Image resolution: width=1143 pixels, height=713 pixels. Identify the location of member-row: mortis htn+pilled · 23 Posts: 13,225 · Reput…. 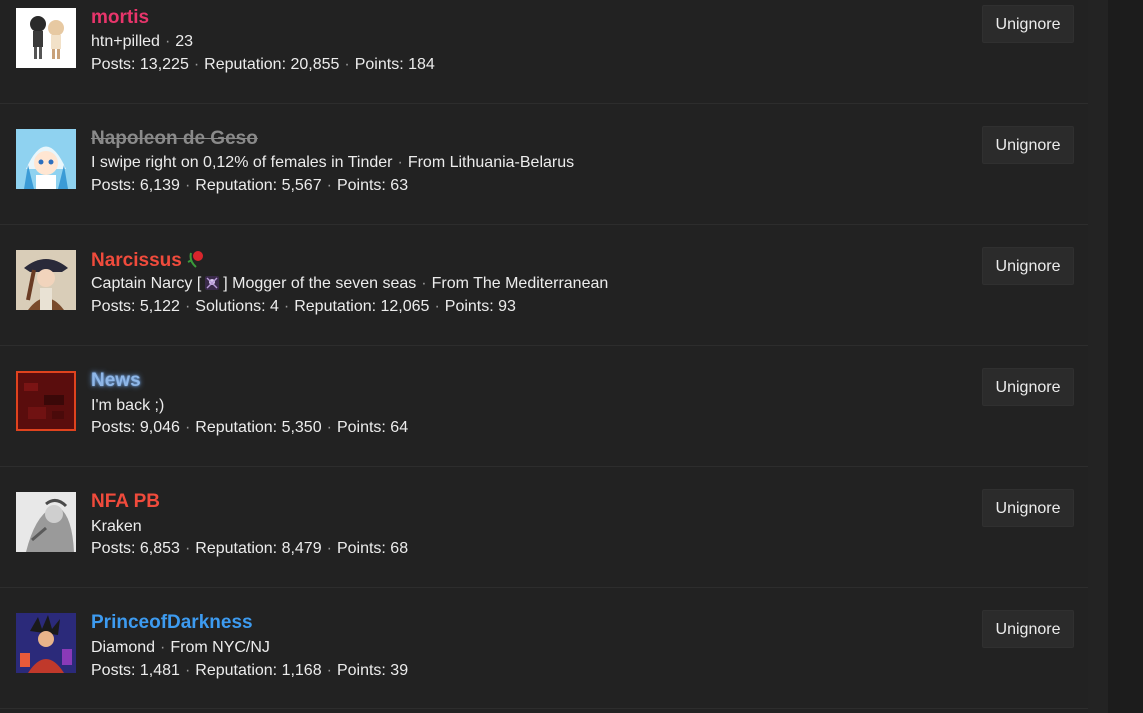
(544, 52).